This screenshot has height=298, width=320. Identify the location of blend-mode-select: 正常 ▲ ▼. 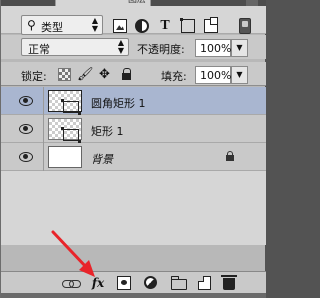
(75, 47).